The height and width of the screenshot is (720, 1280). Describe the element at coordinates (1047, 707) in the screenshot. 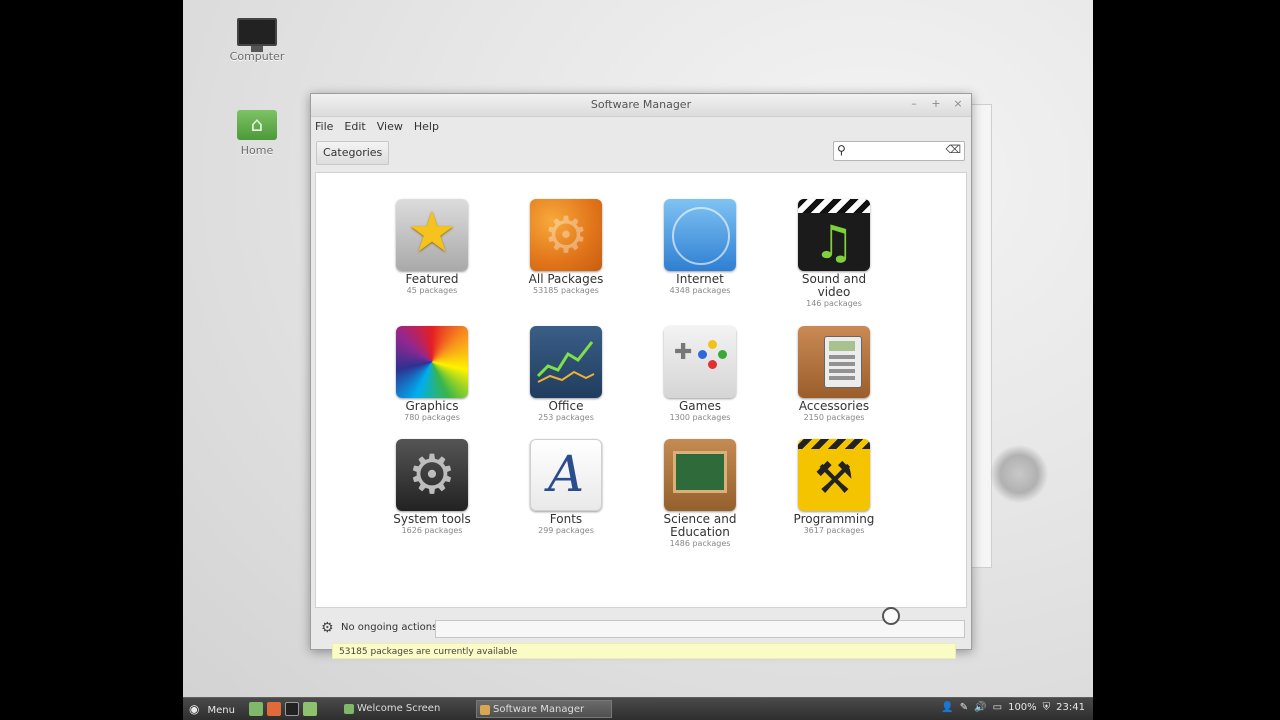

I see `shield-icon: ⛨` at that location.